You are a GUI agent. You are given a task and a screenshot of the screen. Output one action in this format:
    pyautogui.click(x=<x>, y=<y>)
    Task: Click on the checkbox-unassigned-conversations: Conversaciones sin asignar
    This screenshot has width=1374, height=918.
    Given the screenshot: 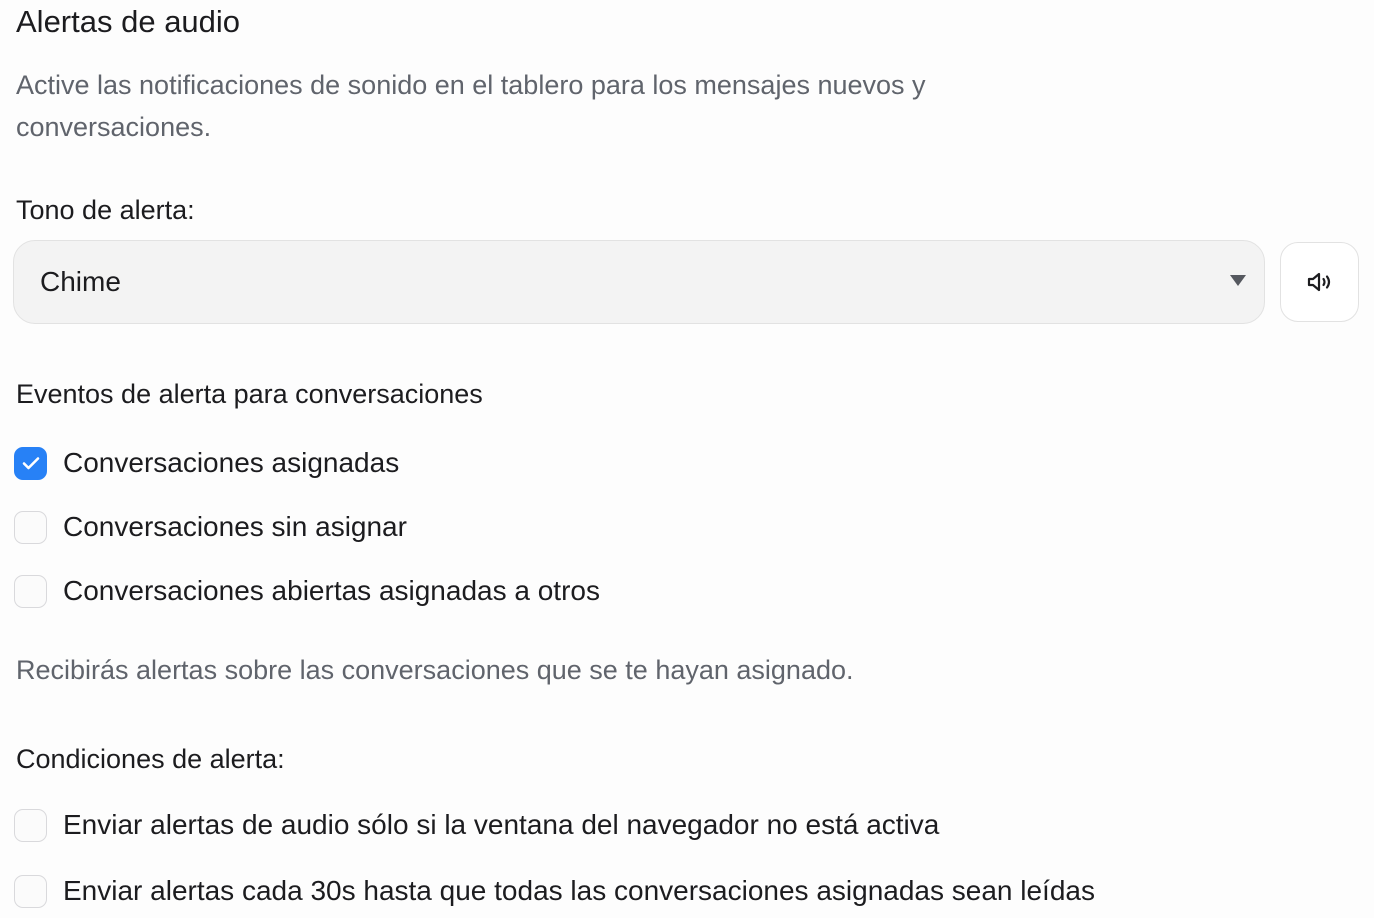 What is the action you would take?
    pyautogui.click(x=210, y=527)
    